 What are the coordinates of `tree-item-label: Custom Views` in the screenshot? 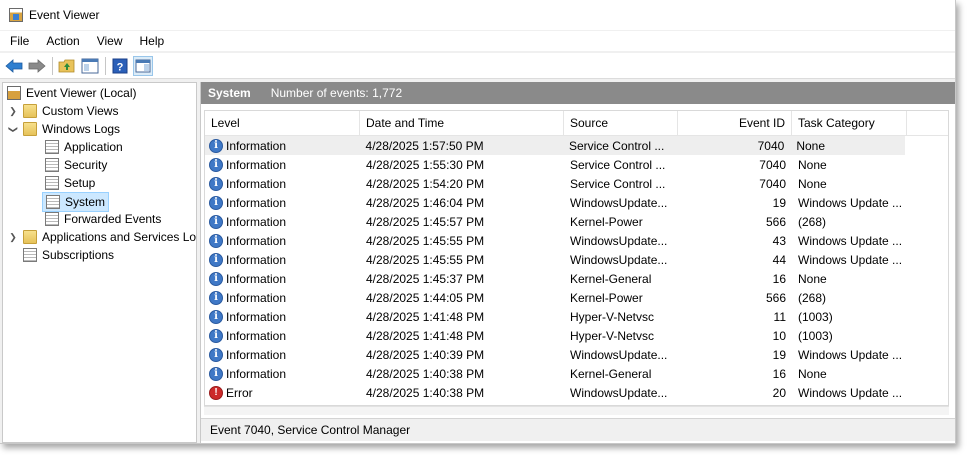 It's located at (80, 111).